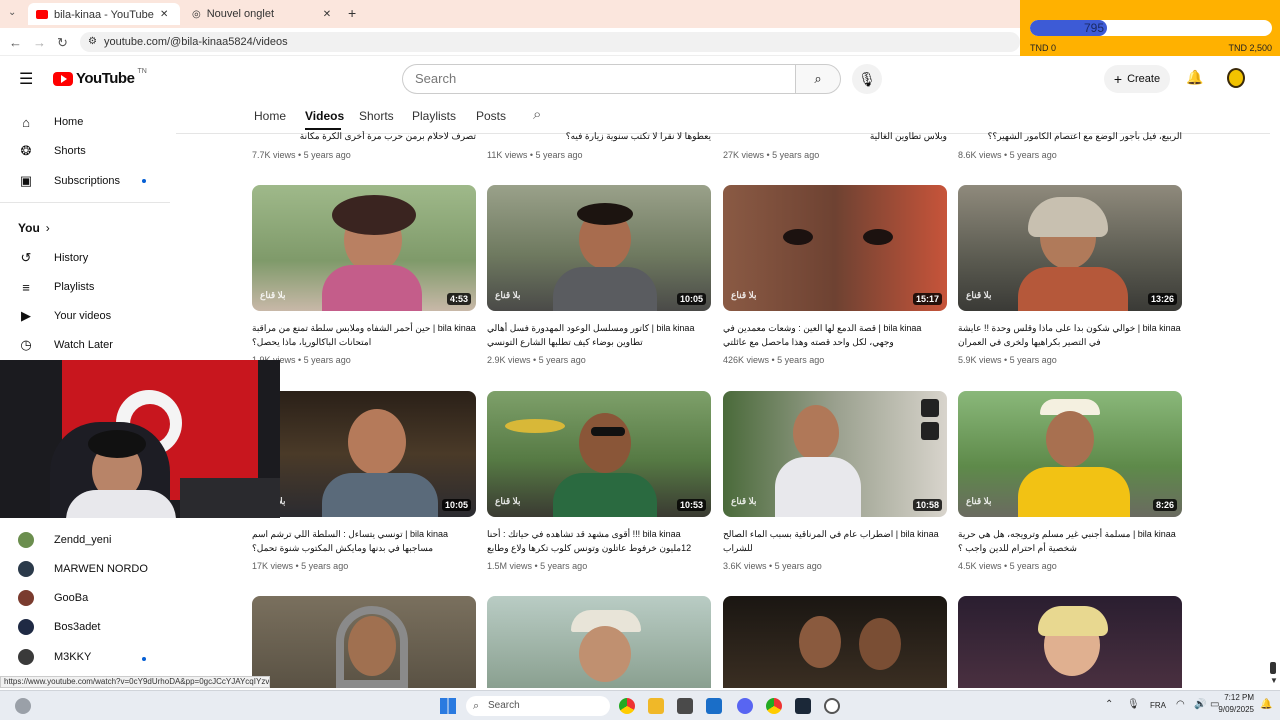 The image size is (1280, 720). What do you see at coordinates (93, 122) in the screenshot?
I see `sidebar-item-home: ⌂ Home` at bounding box center [93, 122].